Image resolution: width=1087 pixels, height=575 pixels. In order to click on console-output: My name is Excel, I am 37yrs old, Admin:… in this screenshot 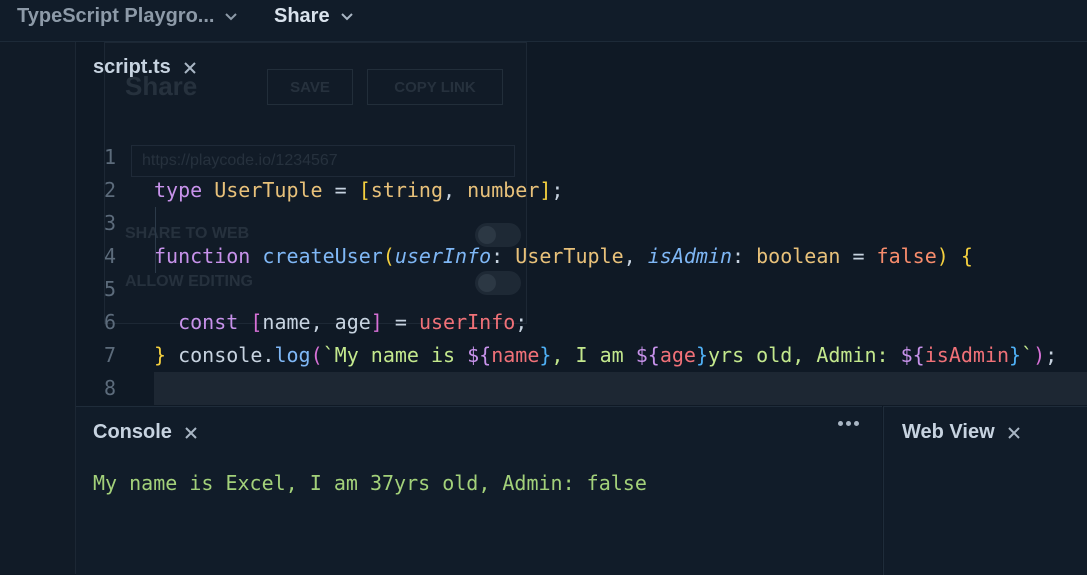, I will do `click(370, 483)`.